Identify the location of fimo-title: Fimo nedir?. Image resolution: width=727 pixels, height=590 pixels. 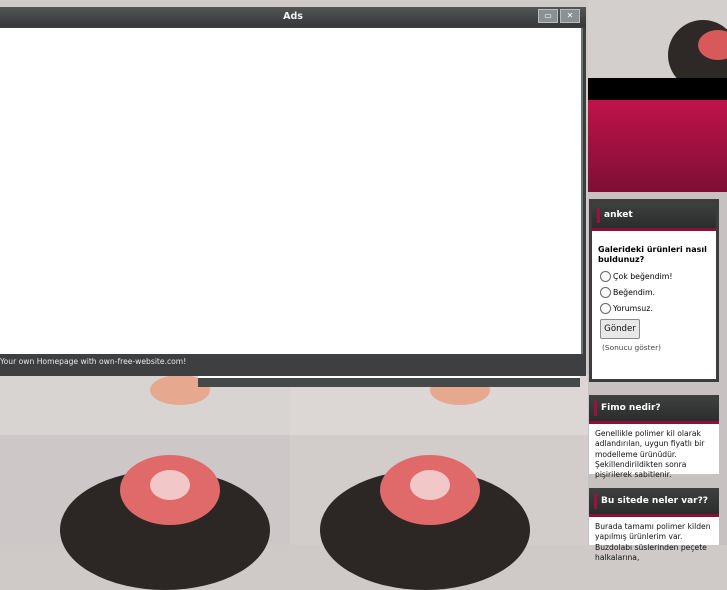
(631, 408).